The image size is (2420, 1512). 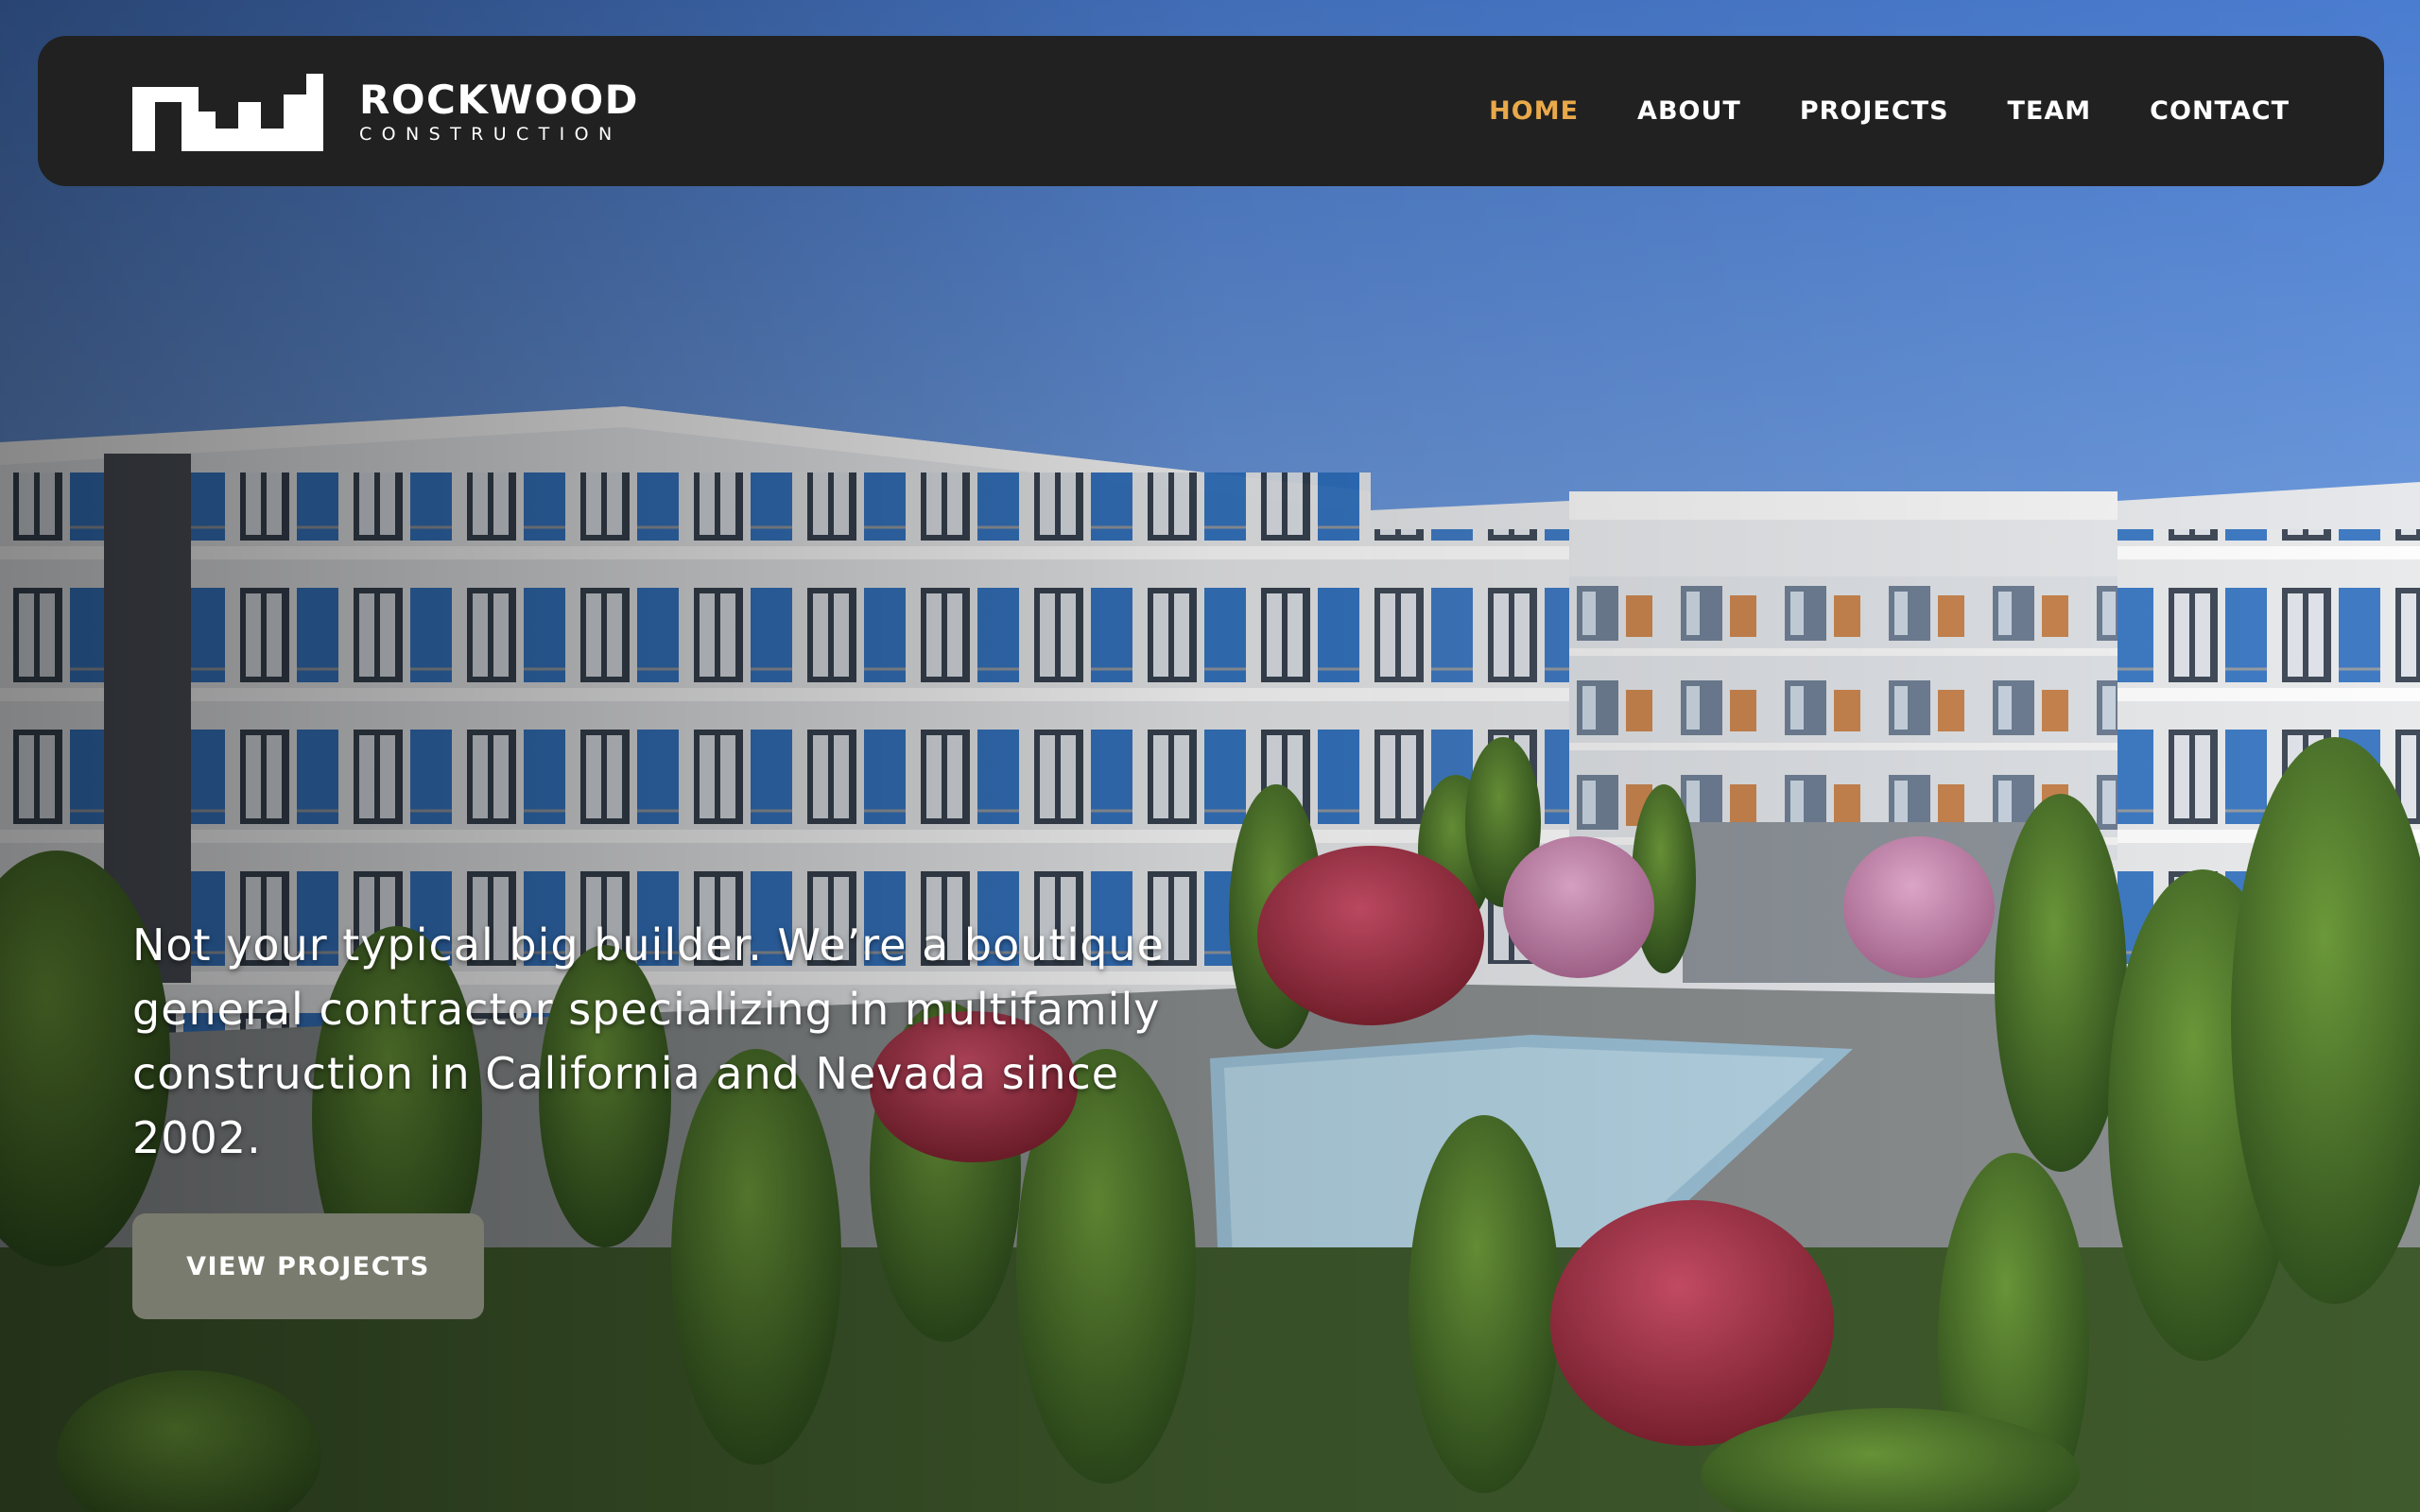 I want to click on brand-subtitle: CONSTRUCTION, so click(x=490, y=134).